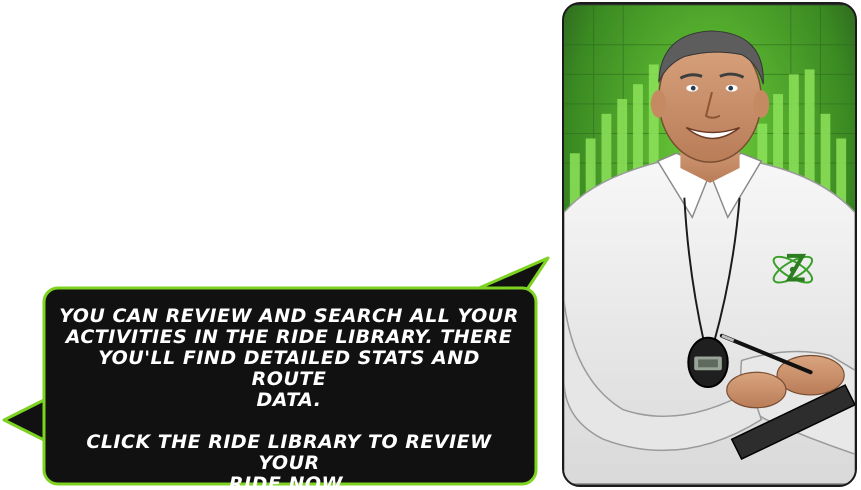 This screenshot has height=490, width=861. Describe the element at coordinates (289, 316) in the screenshot. I see `dialog-line-1: You can review and search all your` at that location.